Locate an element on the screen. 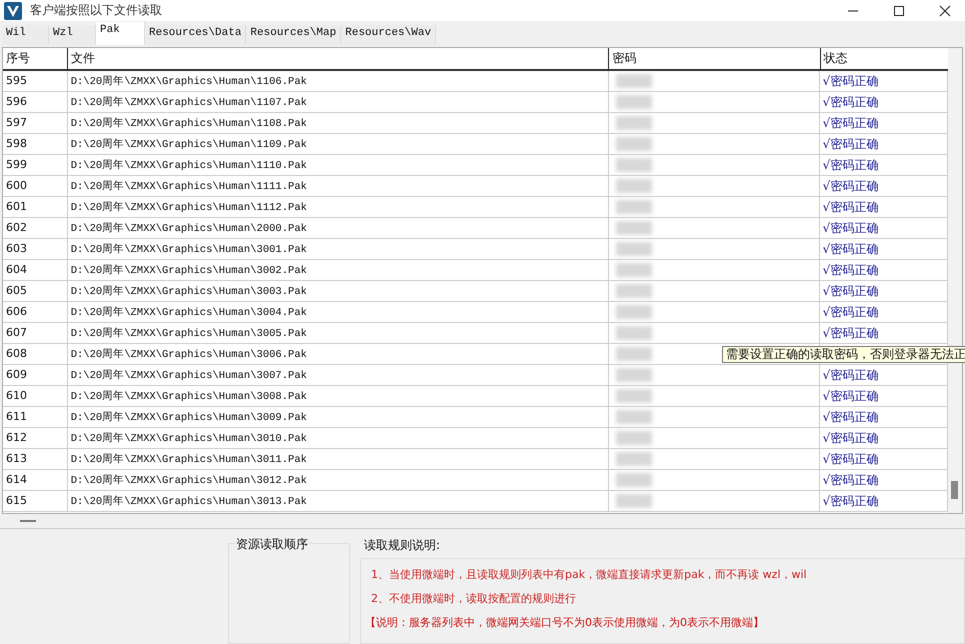 The height and width of the screenshot is (644, 965). table-cell: D:\20周年\ZMXX\Graphics\Human\3005.Pak is located at coordinates (338, 333).